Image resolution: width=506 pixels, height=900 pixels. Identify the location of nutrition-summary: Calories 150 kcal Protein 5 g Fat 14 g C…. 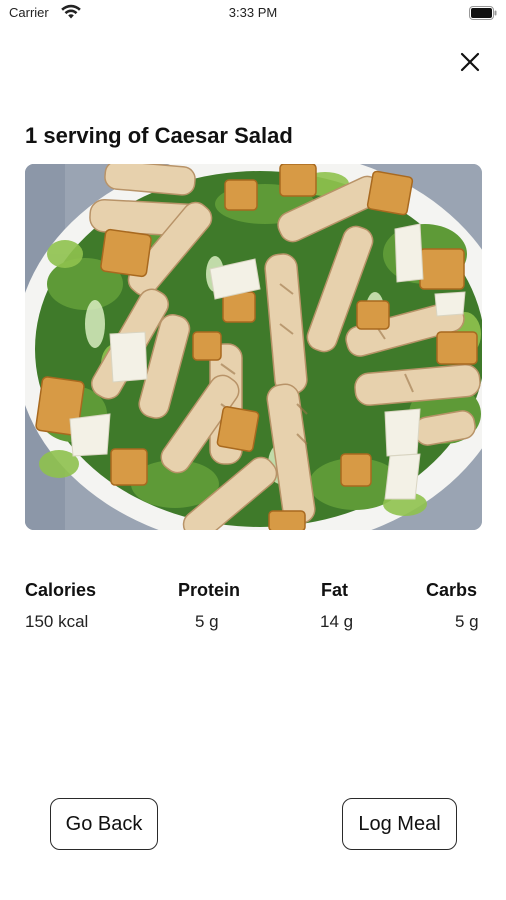
(253, 610).